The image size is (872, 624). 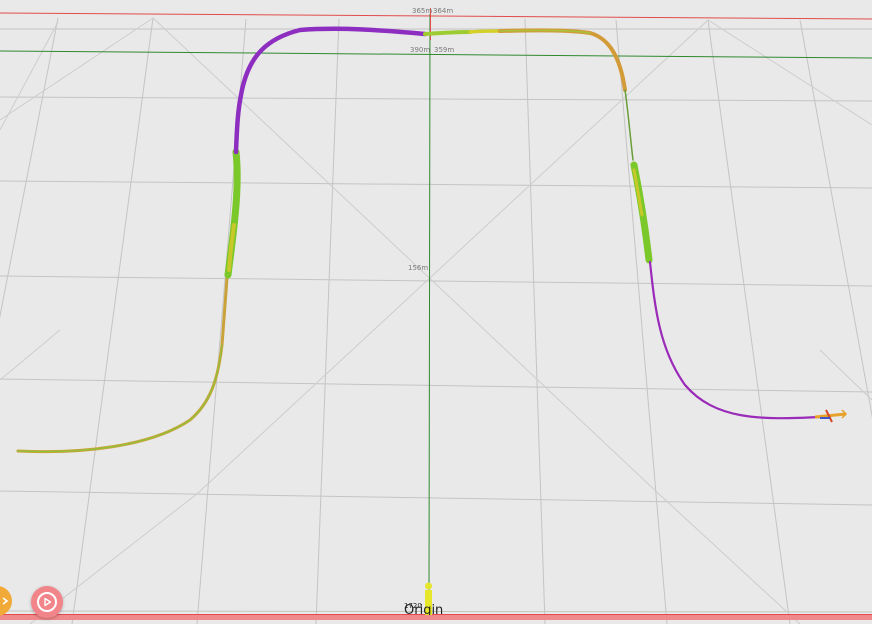 I want to click on axis-label-upper-left: 390m, so click(x=420, y=50).